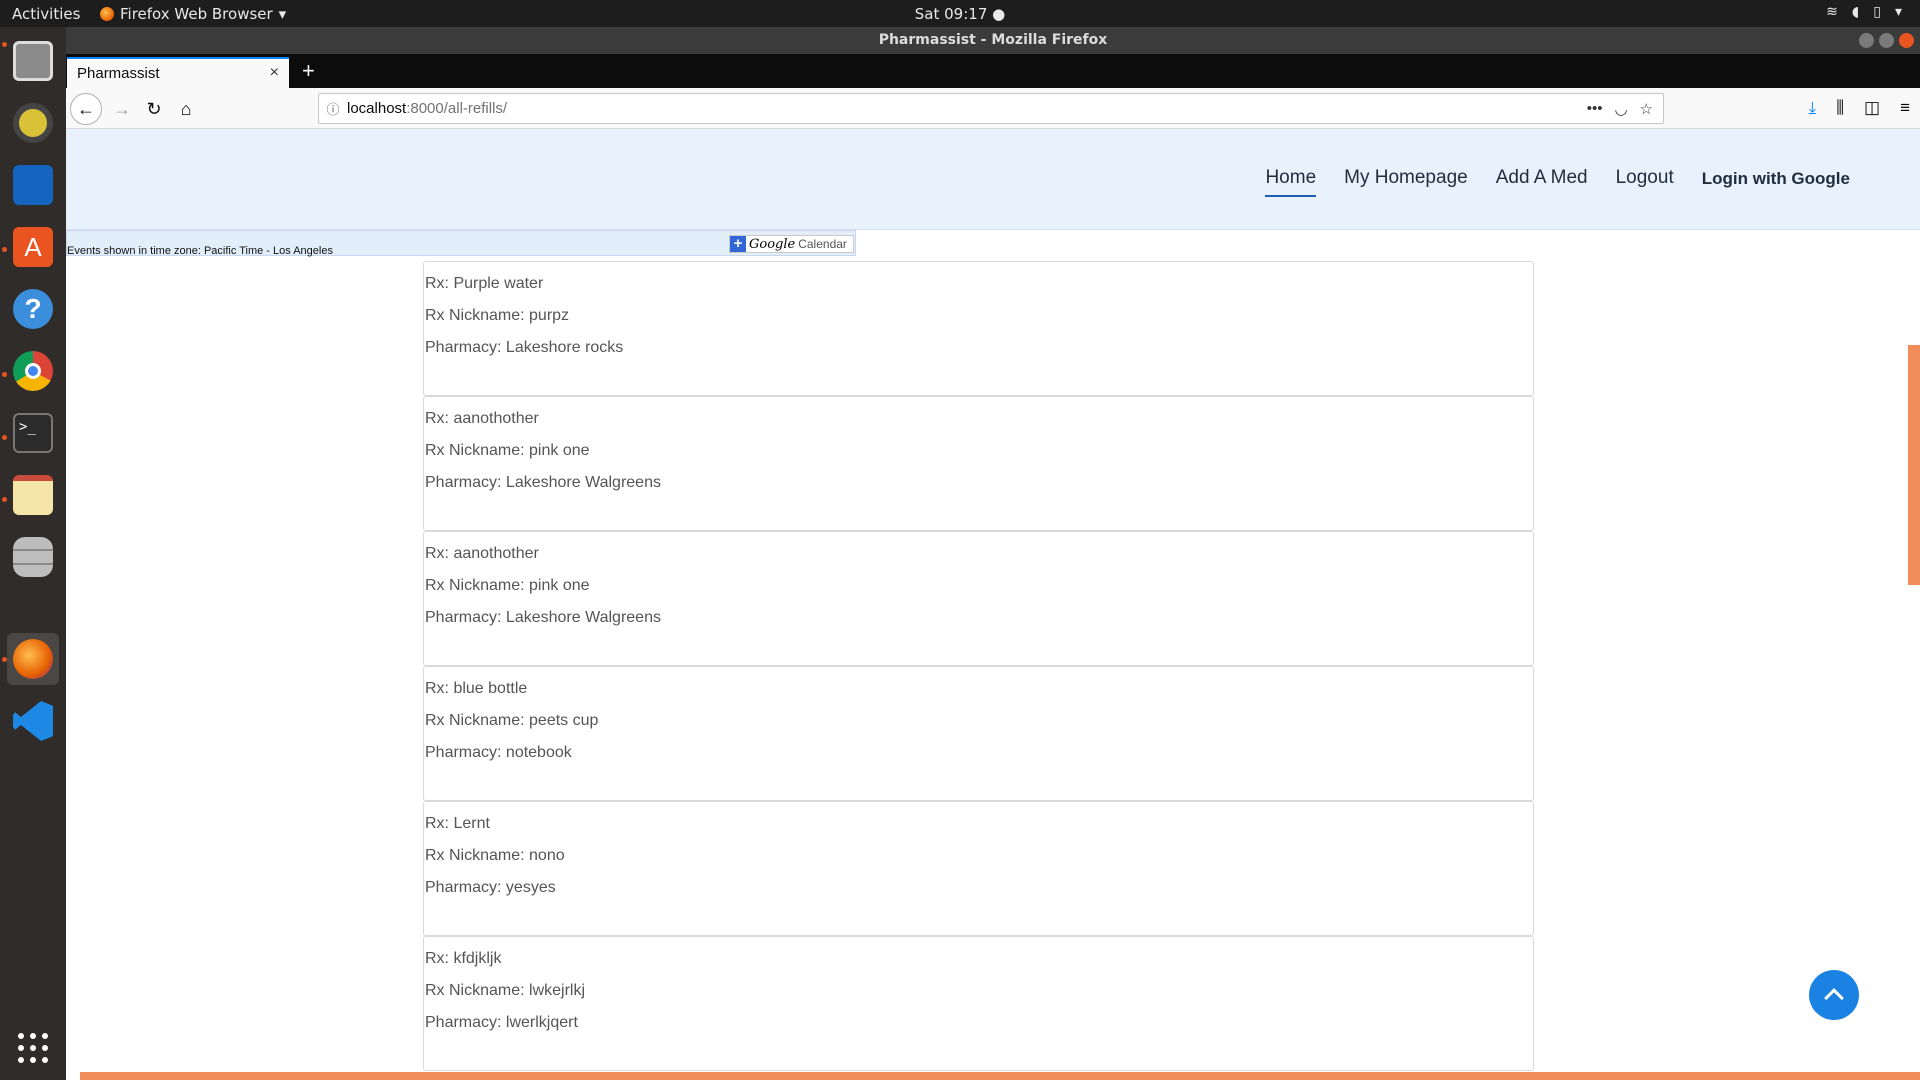 Image resolution: width=1920 pixels, height=1080 pixels. What do you see at coordinates (1914, 465) in the screenshot?
I see `page-scrollbar-thumb` at bounding box center [1914, 465].